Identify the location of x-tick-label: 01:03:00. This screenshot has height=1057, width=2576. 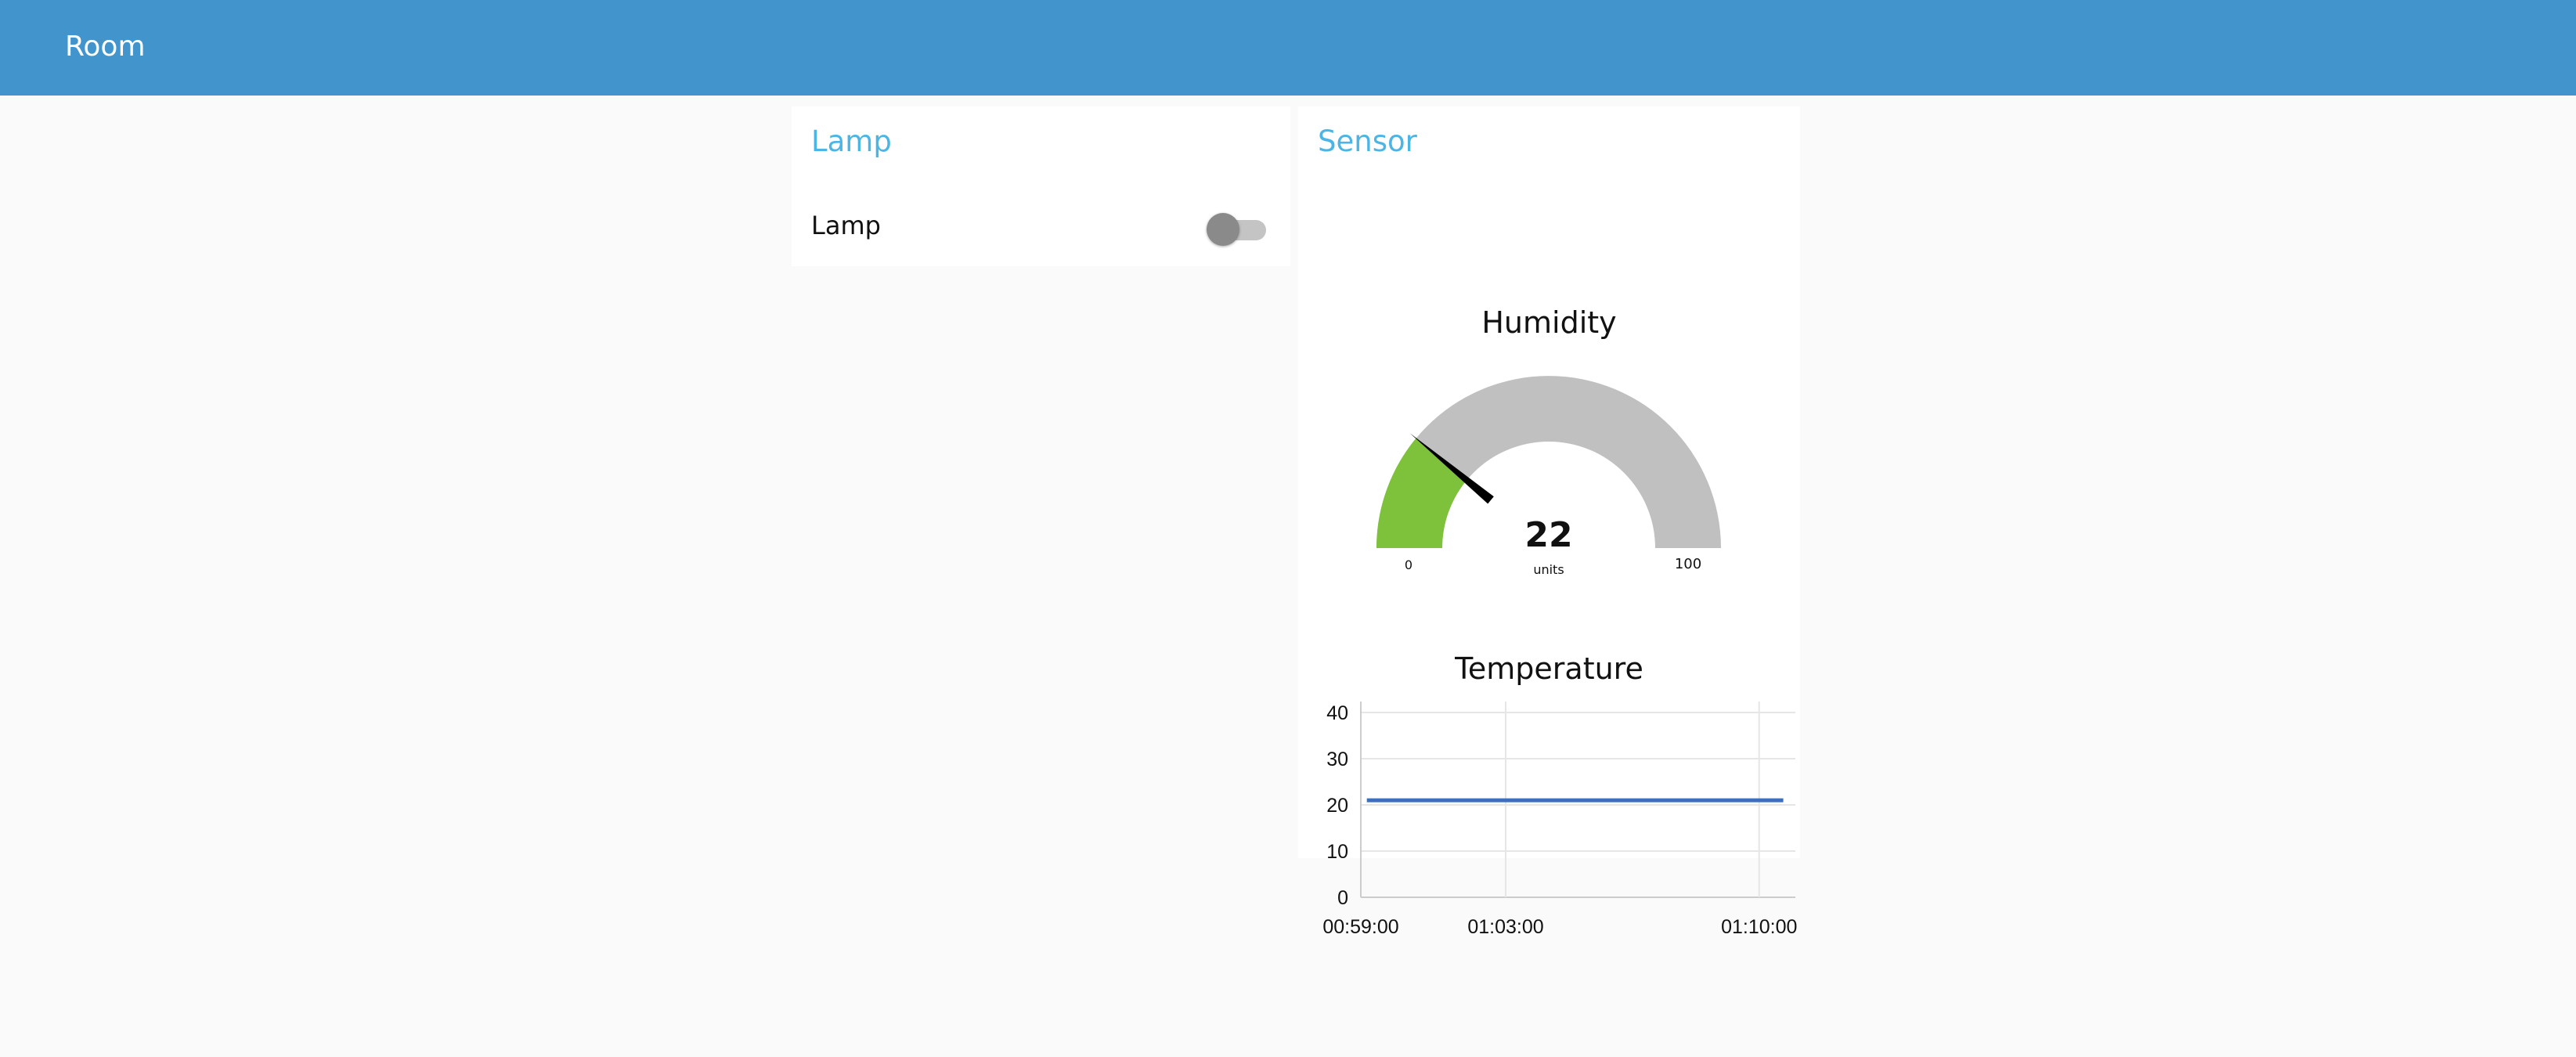
(1505, 926).